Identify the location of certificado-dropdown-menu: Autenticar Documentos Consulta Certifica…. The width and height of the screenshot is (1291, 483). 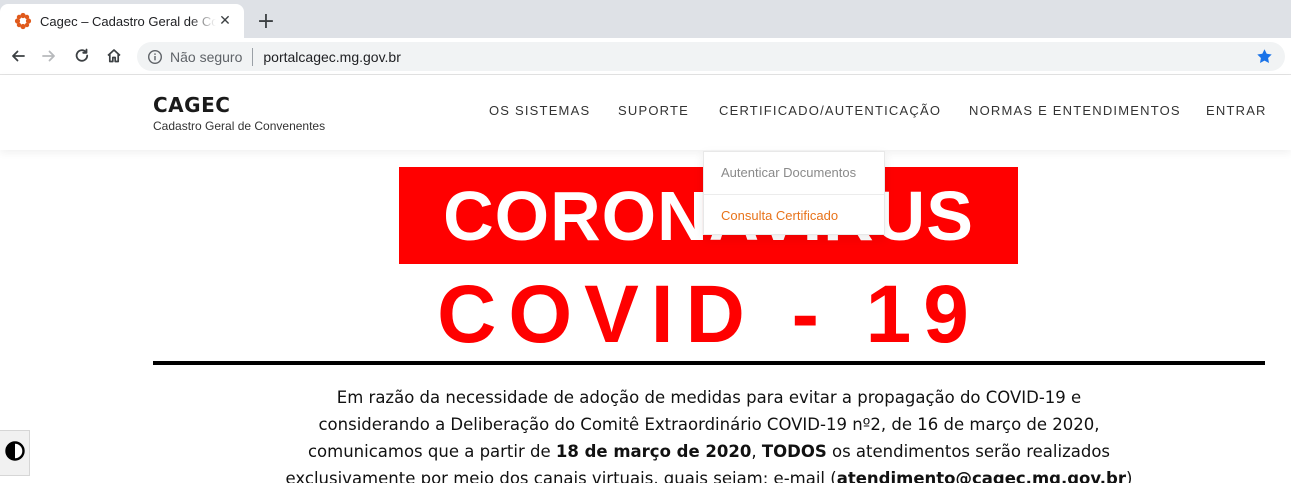
(794, 193).